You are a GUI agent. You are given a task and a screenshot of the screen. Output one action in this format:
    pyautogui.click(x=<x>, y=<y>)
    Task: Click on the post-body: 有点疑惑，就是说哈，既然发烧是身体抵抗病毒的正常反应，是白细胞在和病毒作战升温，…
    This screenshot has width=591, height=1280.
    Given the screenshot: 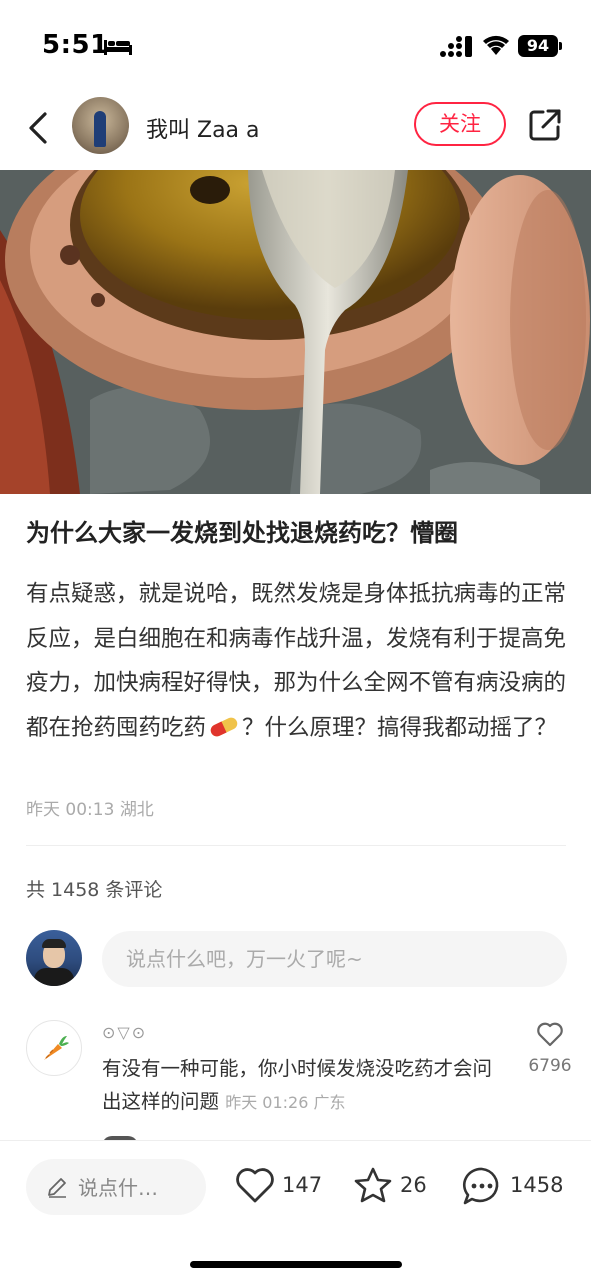 What is the action you would take?
    pyautogui.click(x=298, y=661)
    